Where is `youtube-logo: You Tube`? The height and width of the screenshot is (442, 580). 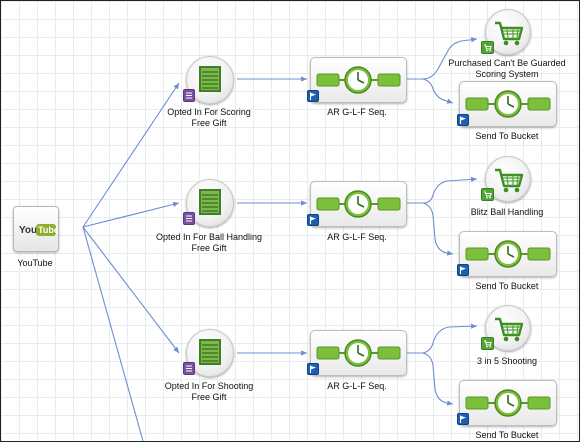
youtube-logo: You Tube is located at coordinates (39, 230).